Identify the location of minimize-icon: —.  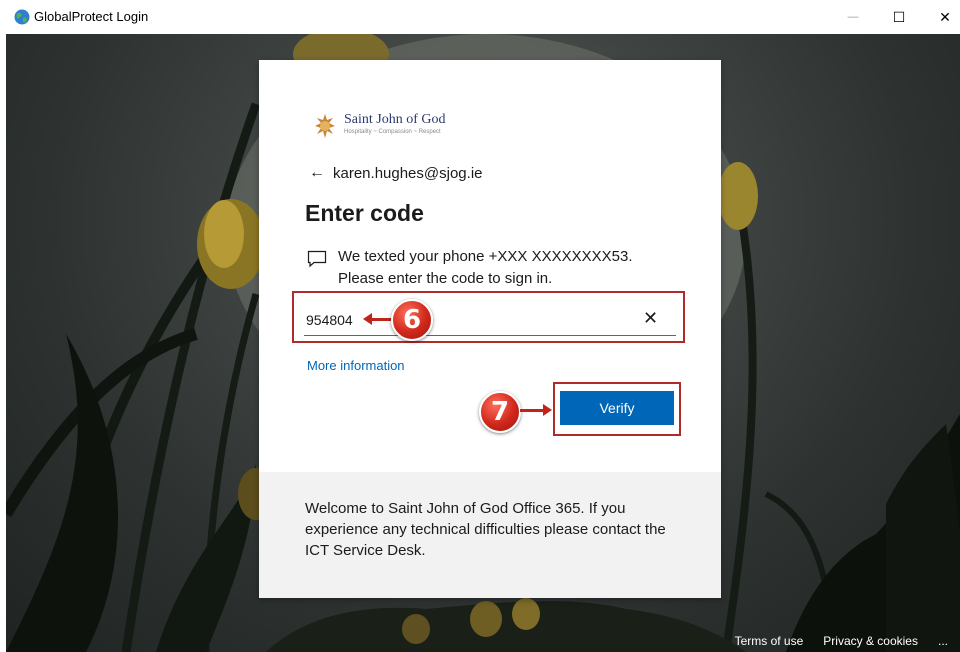
(853, 17).